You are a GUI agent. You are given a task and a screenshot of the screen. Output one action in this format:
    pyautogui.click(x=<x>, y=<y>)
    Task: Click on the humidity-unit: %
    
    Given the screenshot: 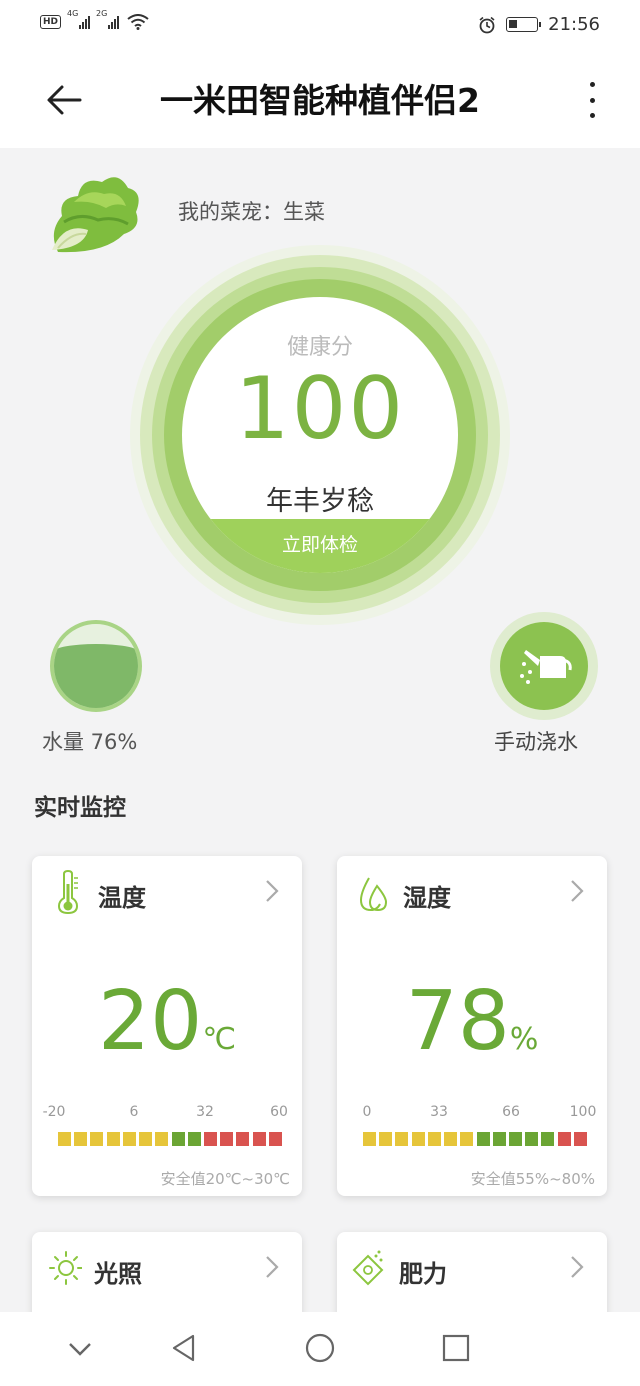 What is the action you would take?
    pyautogui.click(x=524, y=1039)
    